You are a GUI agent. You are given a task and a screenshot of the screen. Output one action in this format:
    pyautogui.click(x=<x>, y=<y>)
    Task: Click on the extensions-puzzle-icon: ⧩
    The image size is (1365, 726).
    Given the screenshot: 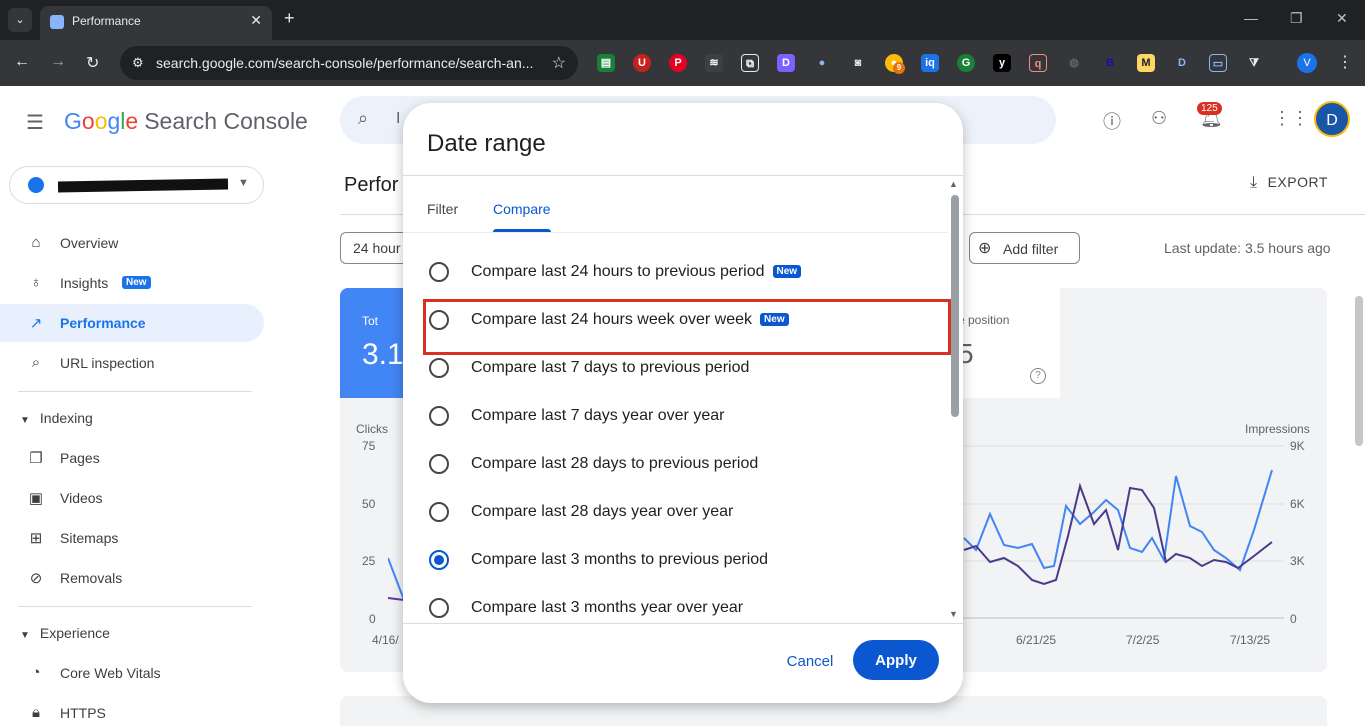 What is the action you would take?
    pyautogui.click(x=1254, y=63)
    